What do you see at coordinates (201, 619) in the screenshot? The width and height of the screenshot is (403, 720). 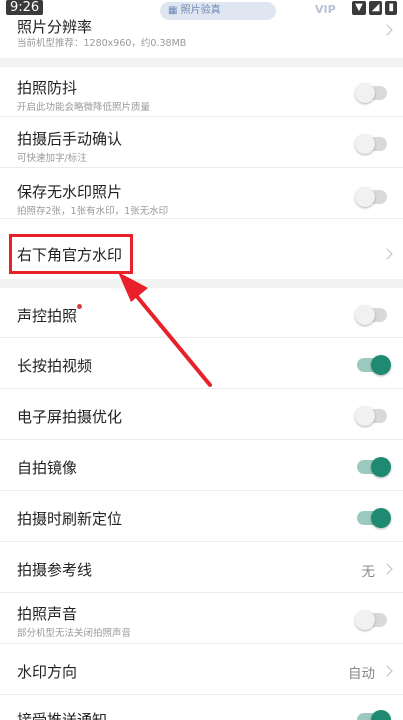 I see `row-shutter-sound: 拍照声音 部分机型无法关闭拍照声音` at bounding box center [201, 619].